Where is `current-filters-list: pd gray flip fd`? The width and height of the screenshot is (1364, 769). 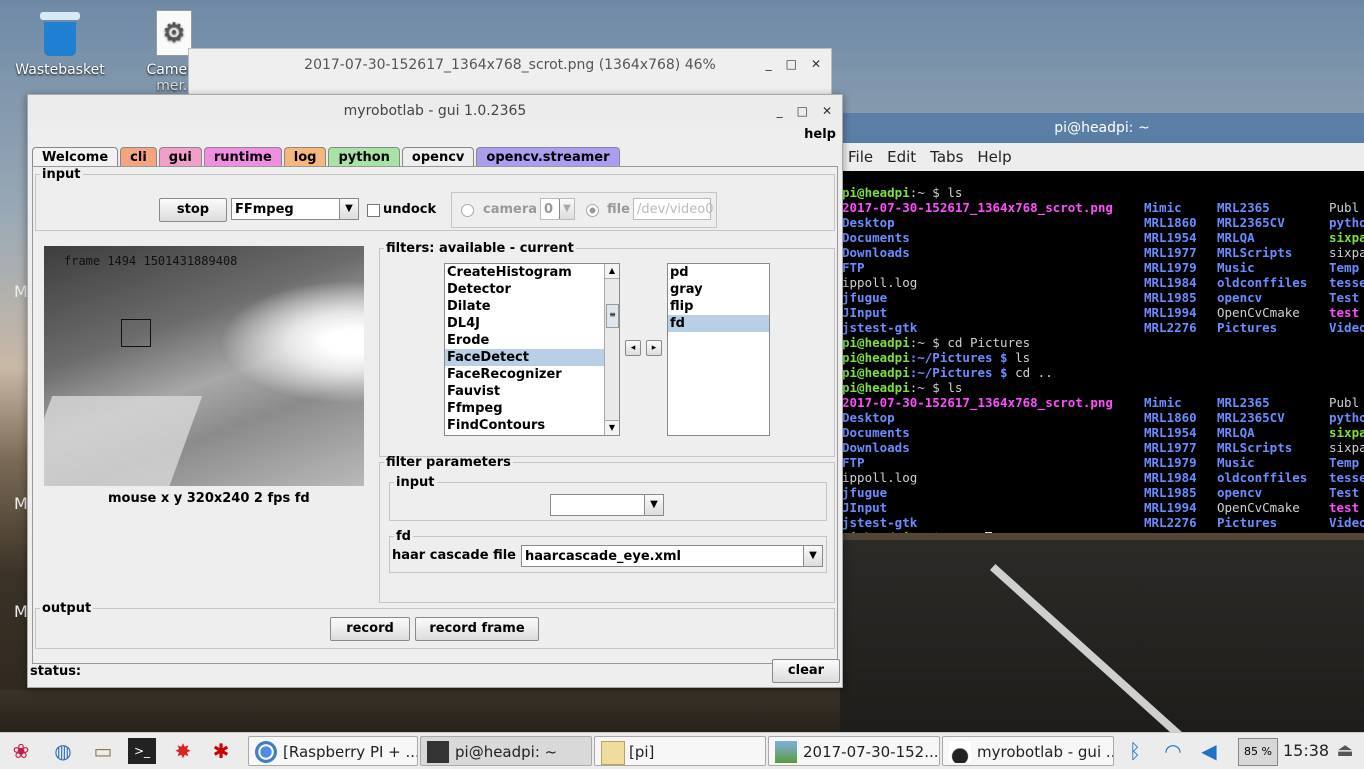
current-filters-list: pd gray flip fd is located at coordinates (718, 349).